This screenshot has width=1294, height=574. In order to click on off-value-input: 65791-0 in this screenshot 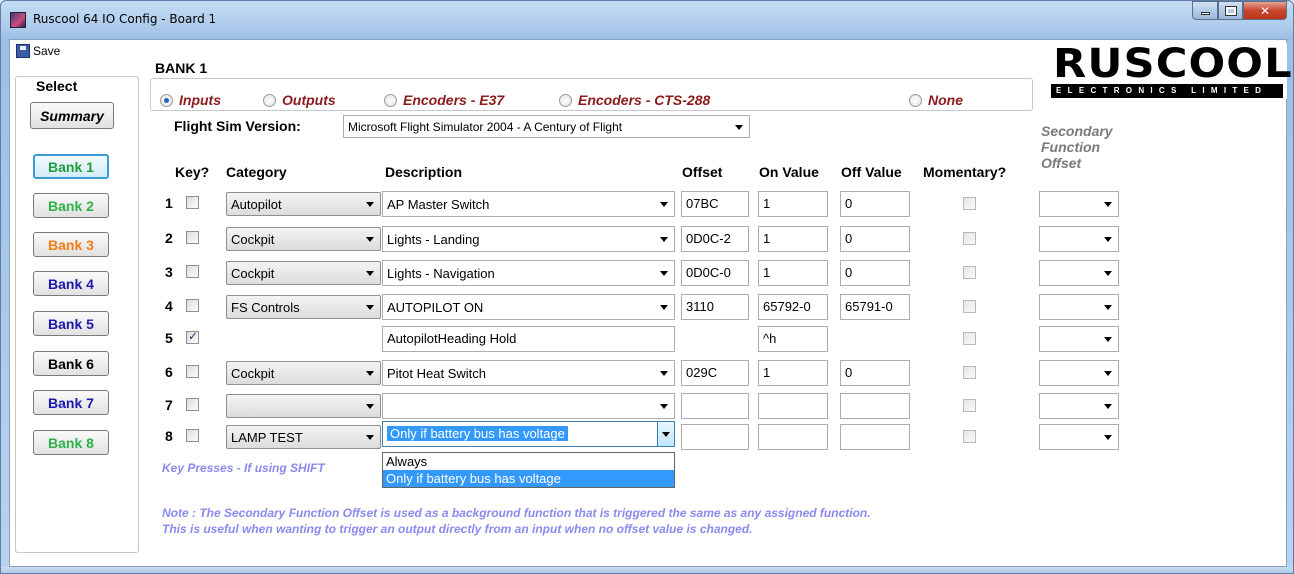, I will do `click(875, 307)`.